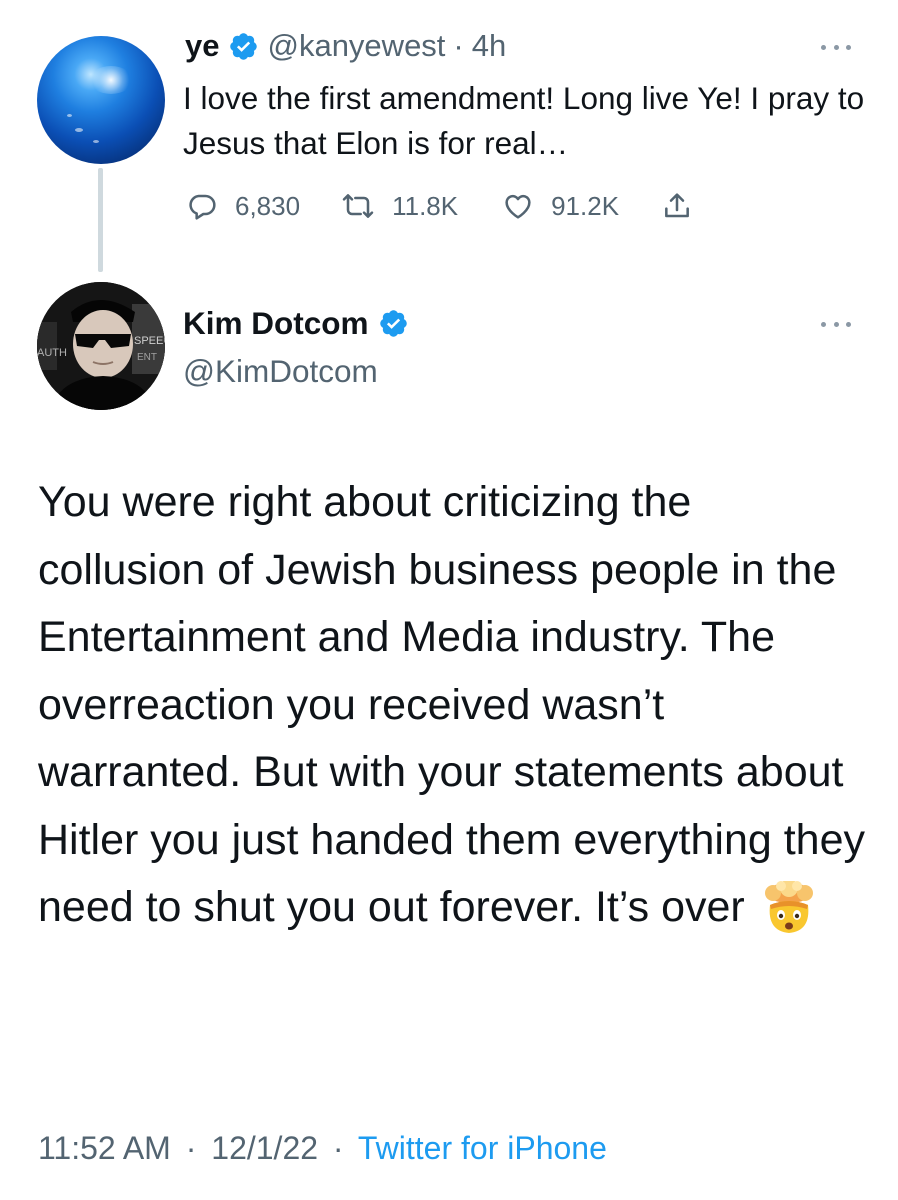  What do you see at coordinates (276, 323) in the screenshot?
I see `main-author-name: Kim Dotcom` at bounding box center [276, 323].